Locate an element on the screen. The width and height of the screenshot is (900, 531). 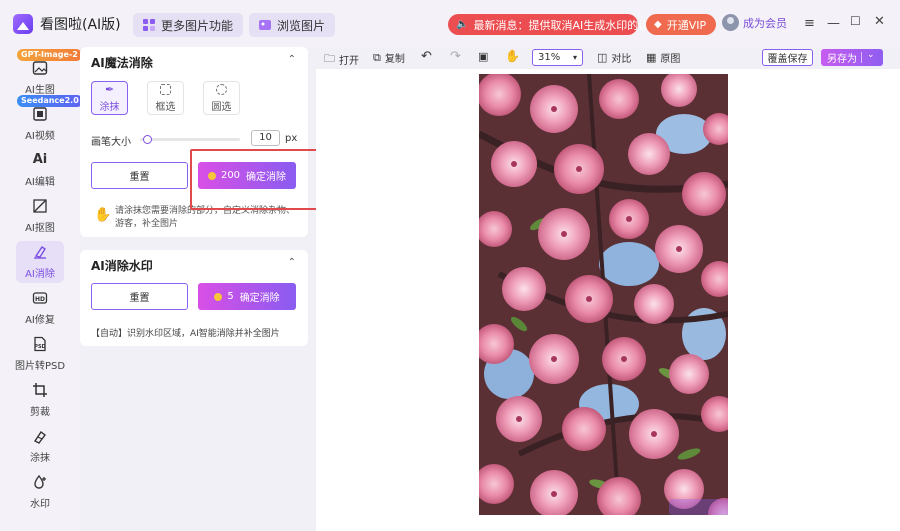
member-label: 成为会员 is located at coordinates (765, 23).